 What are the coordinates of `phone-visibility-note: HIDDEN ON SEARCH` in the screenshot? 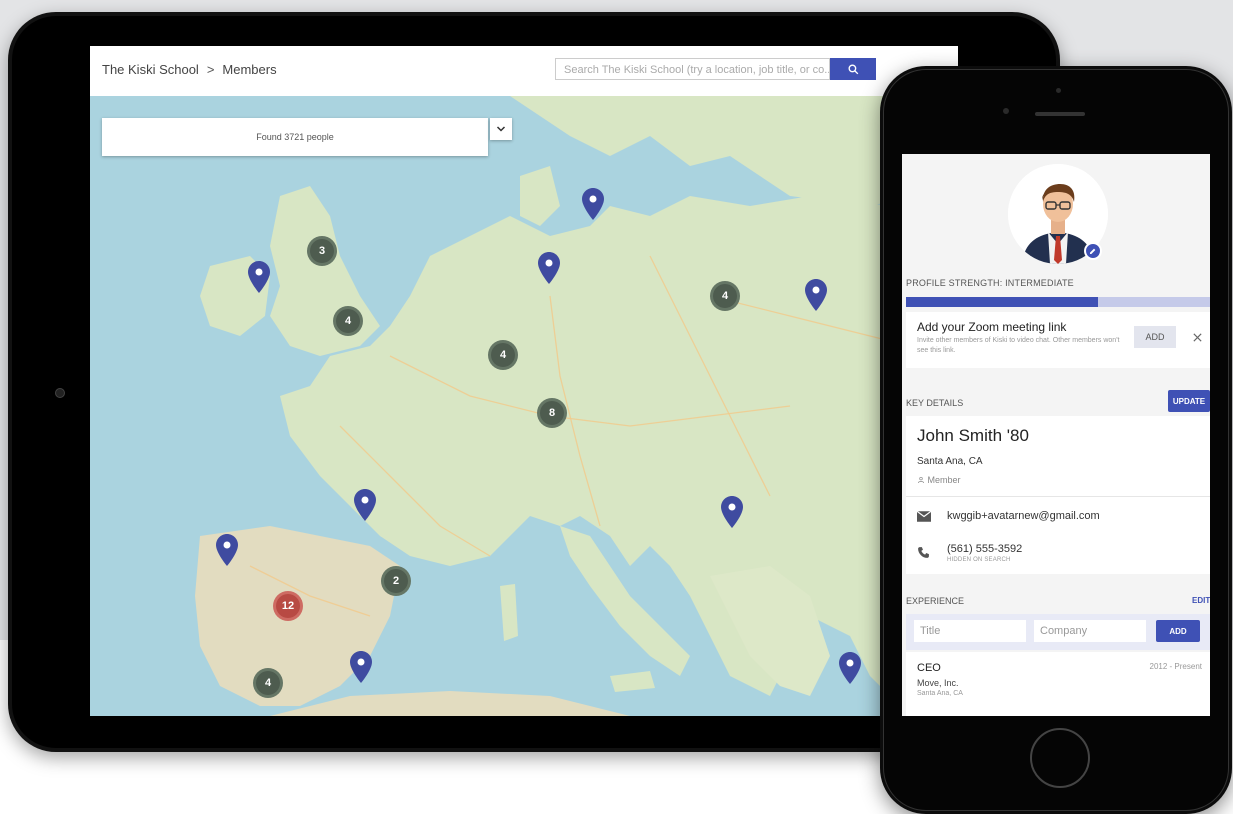 It's located at (979, 560).